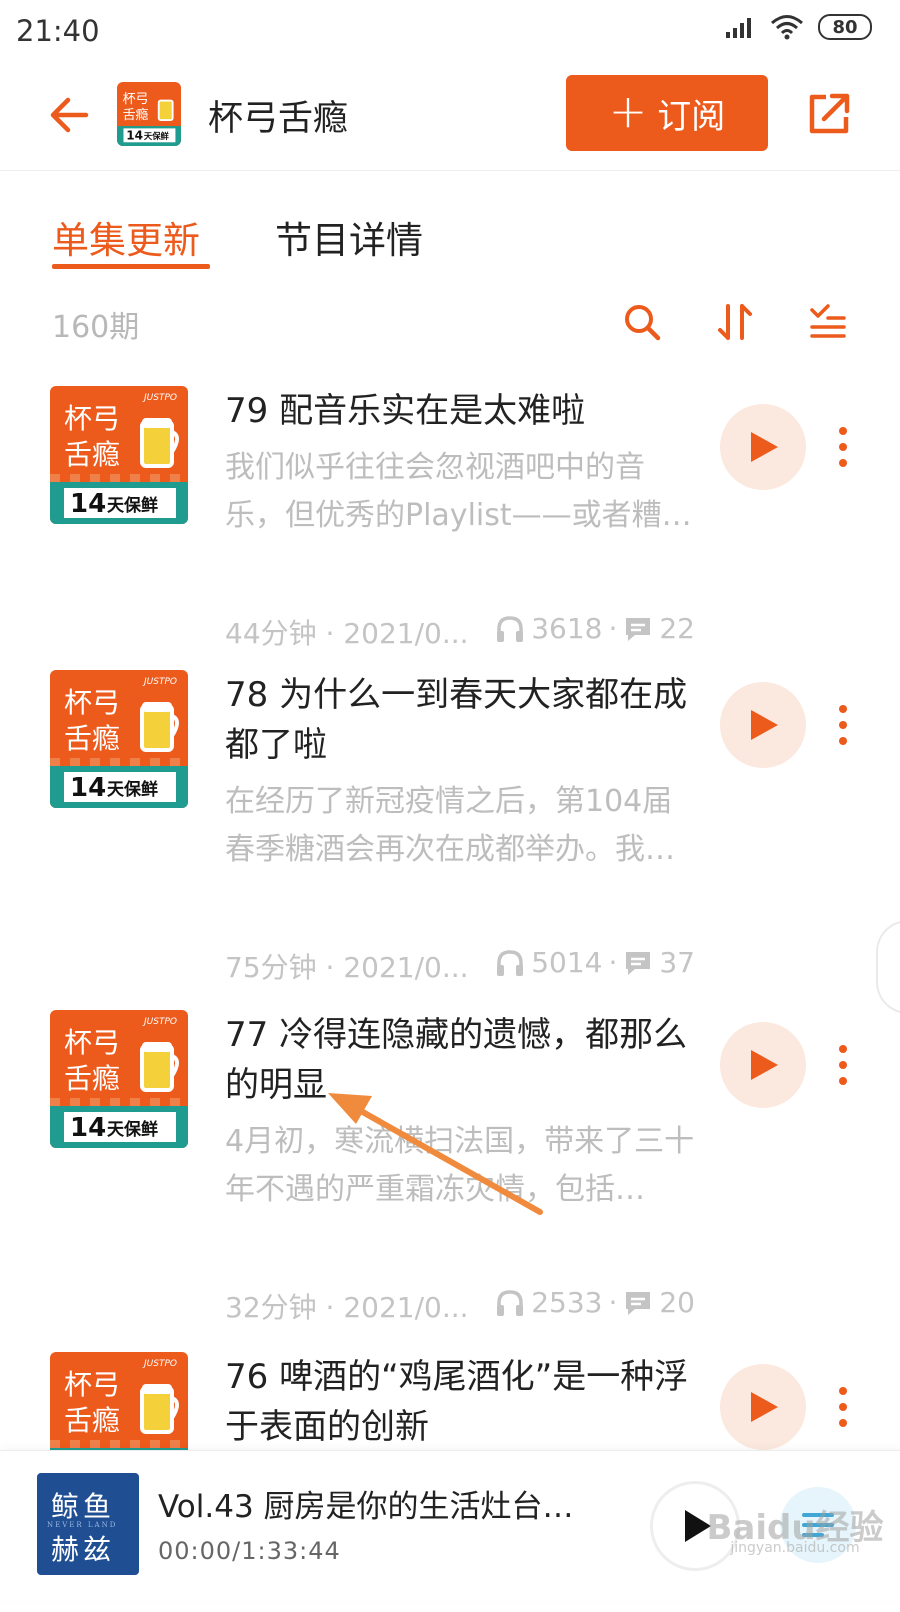 The image size is (900, 1612). I want to click on subscribe-label: 订阅, so click(691, 116).